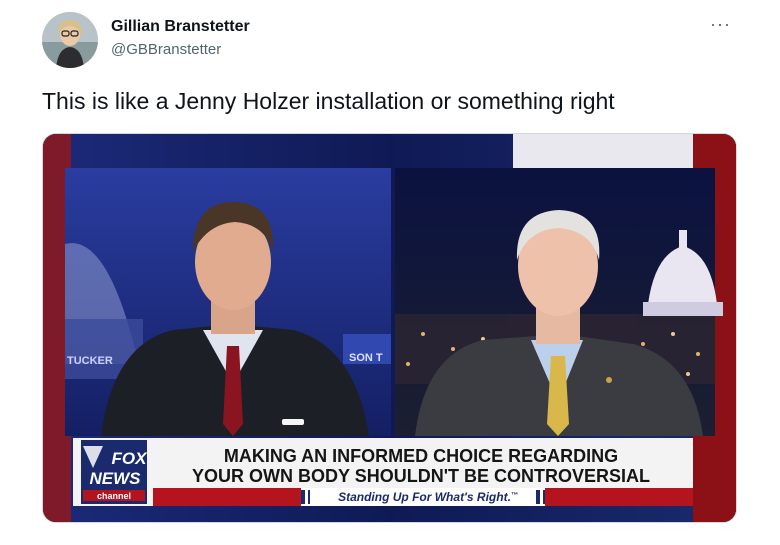  I want to click on author-name: Gillian Branstetter, so click(180, 27).